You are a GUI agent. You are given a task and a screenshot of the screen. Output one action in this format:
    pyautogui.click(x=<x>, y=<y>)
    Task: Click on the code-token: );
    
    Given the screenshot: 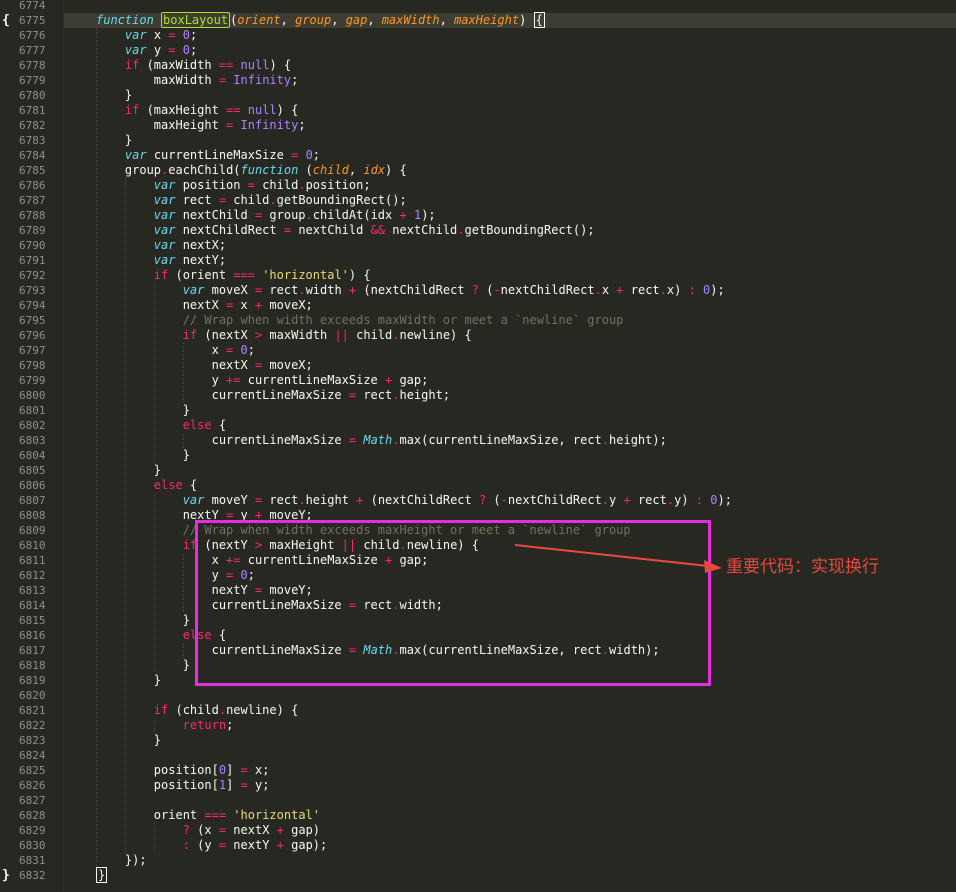 What is the action you would take?
    pyautogui.click(x=724, y=500)
    